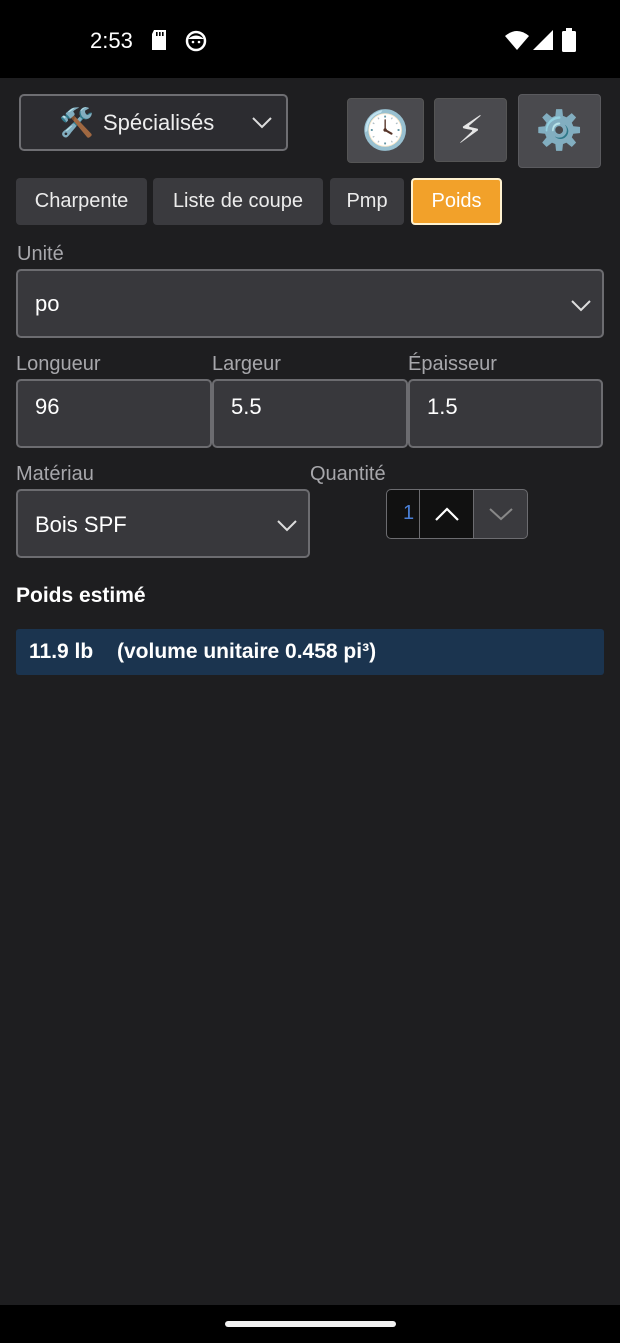  I want to click on length-label: Longueur, so click(58, 364).